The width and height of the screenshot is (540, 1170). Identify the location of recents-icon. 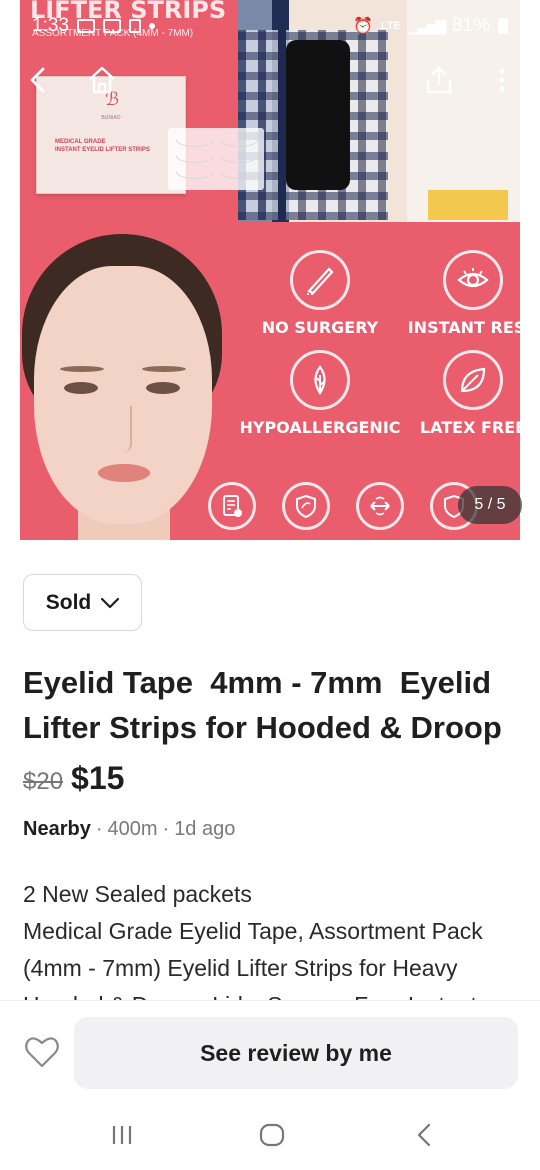
(122, 1135).